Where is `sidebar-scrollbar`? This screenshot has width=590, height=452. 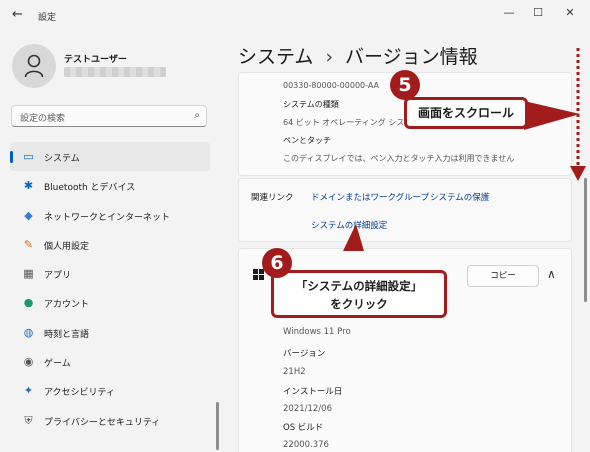 sidebar-scrollbar is located at coordinates (217, 426).